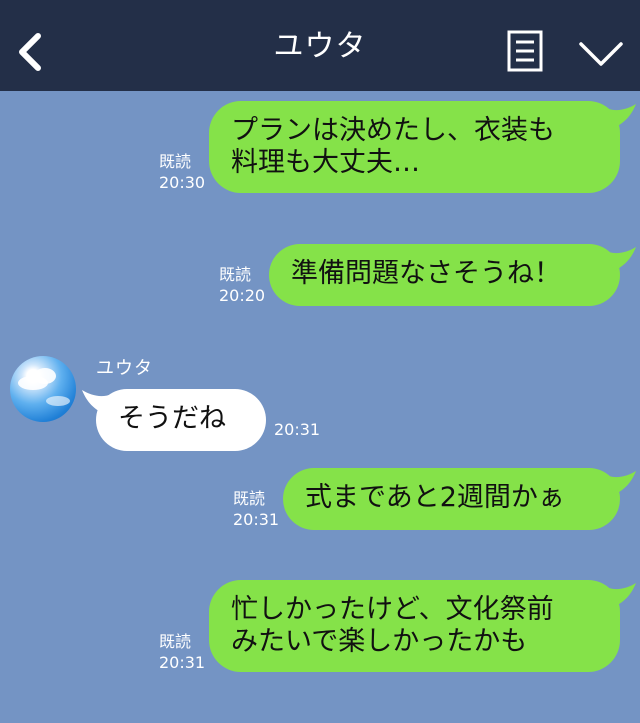  I want to click on message-text-line: 式まであと2週間かぁ, so click(435, 497).